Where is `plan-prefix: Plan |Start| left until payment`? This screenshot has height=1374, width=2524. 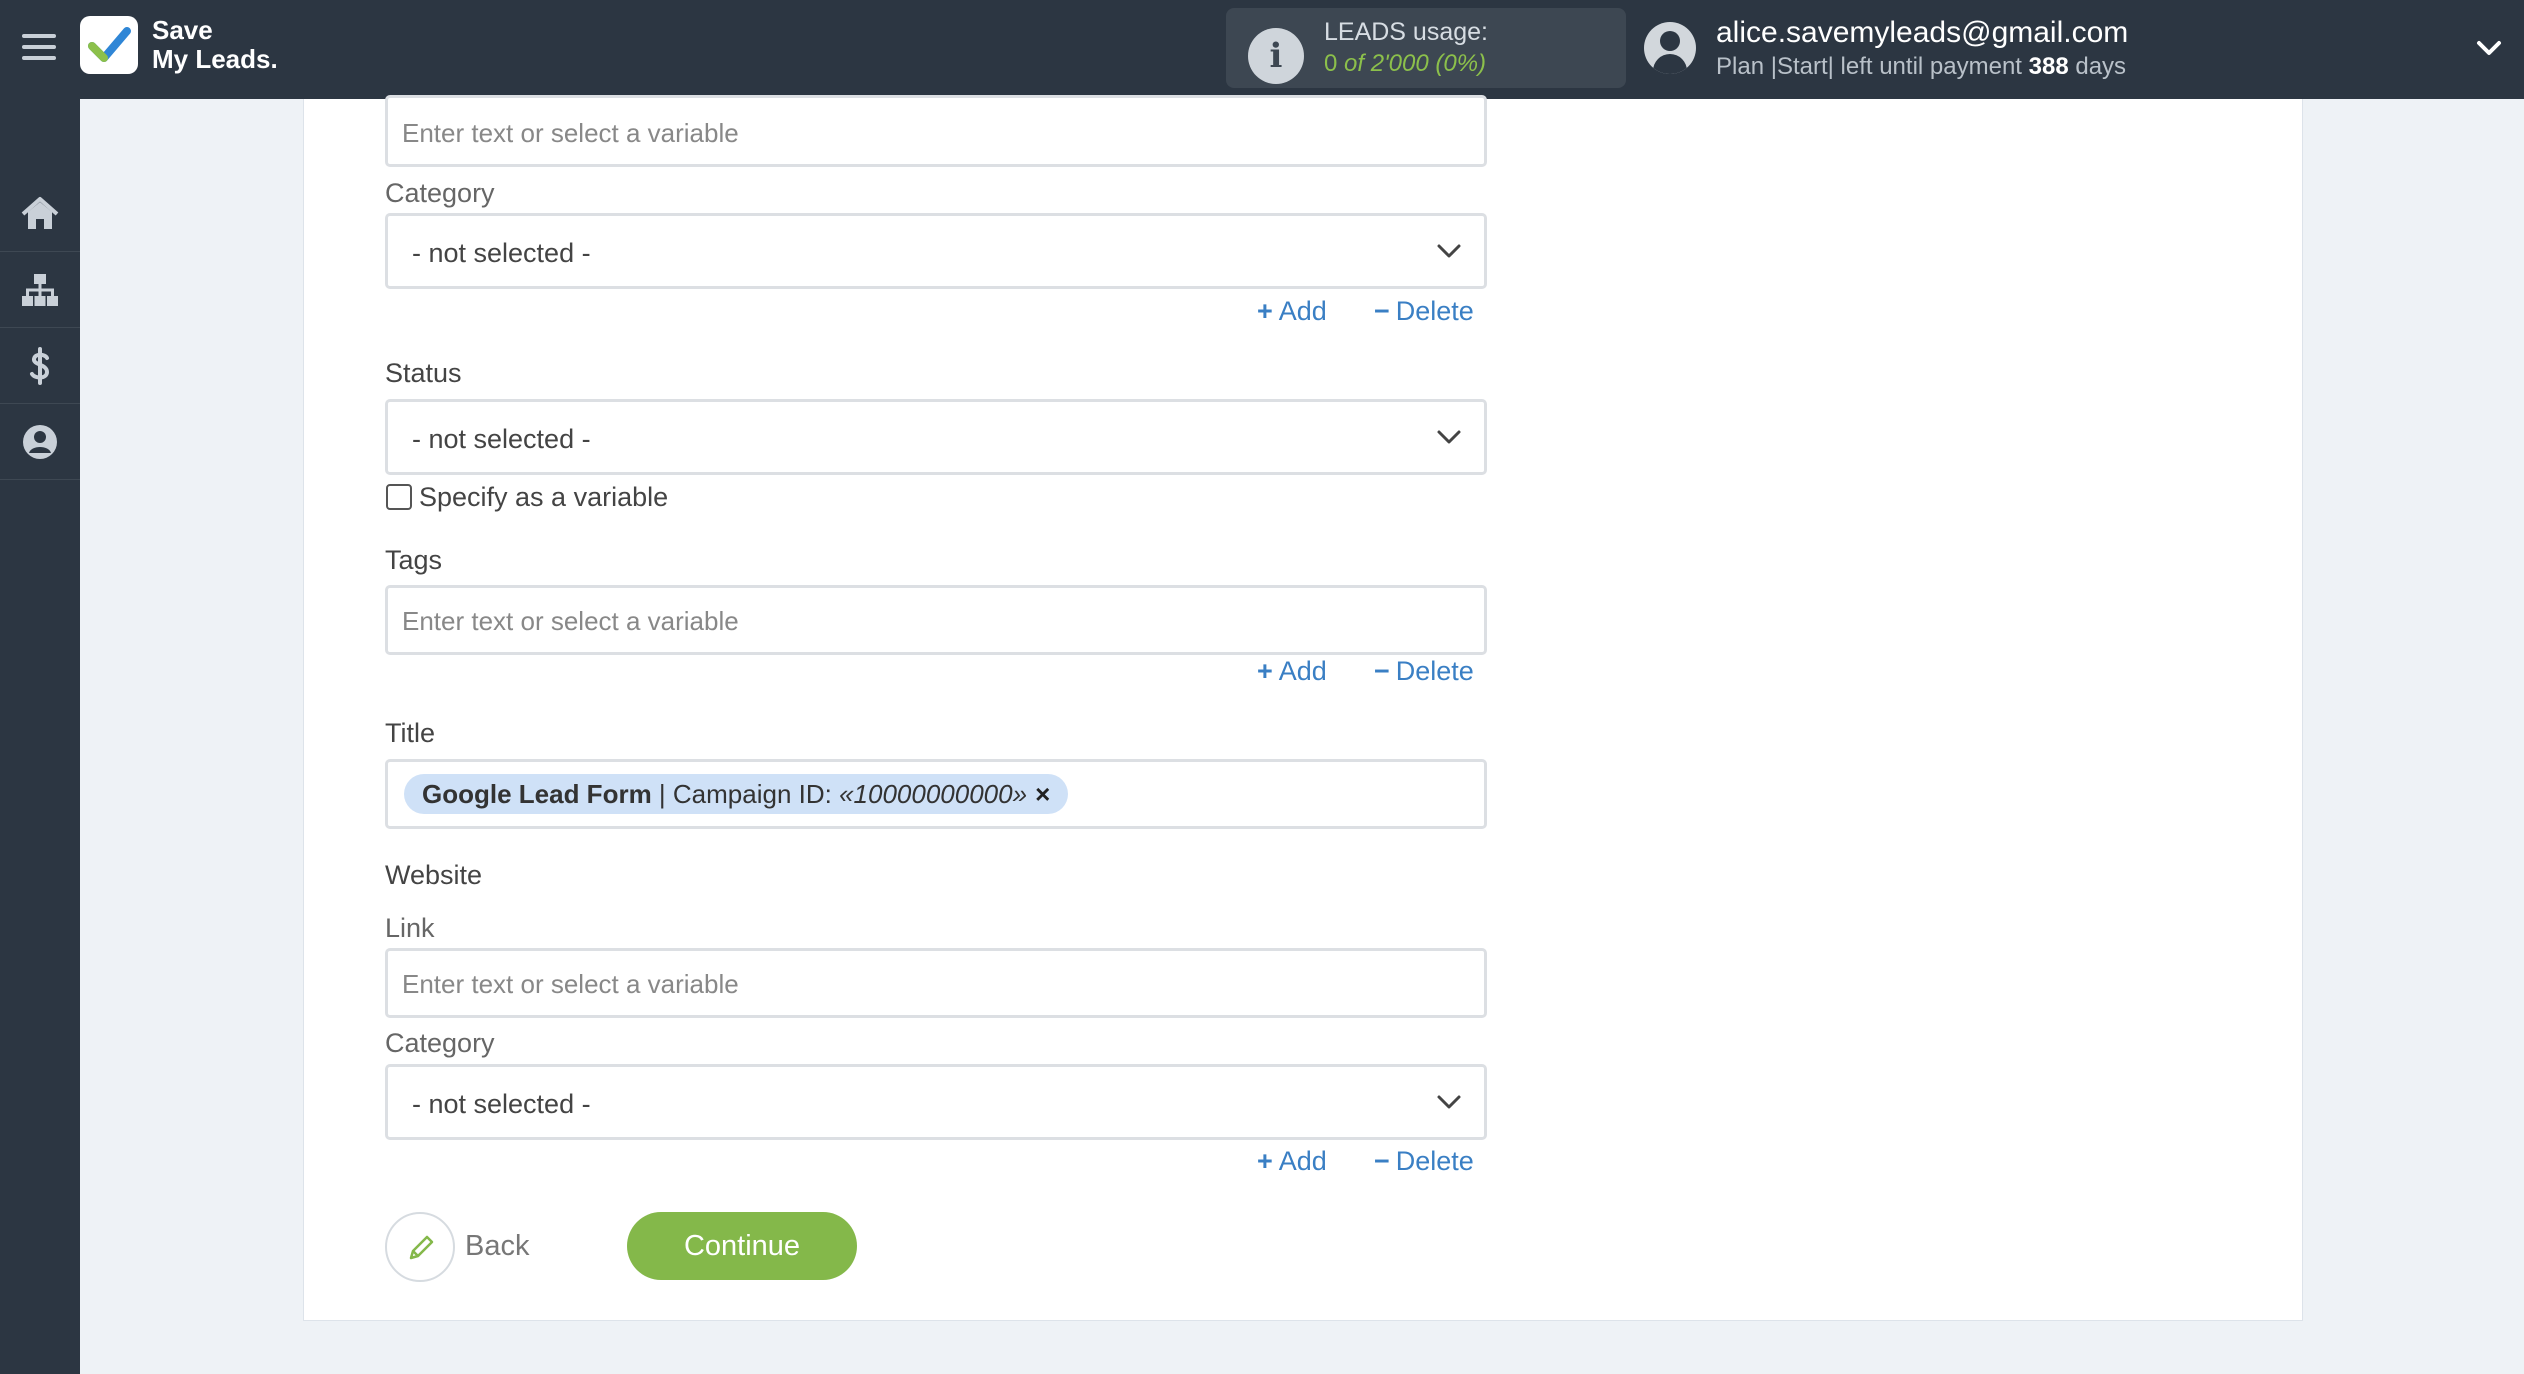 plan-prefix: Plan |Start| left until payment is located at coordinates (1869, 66).